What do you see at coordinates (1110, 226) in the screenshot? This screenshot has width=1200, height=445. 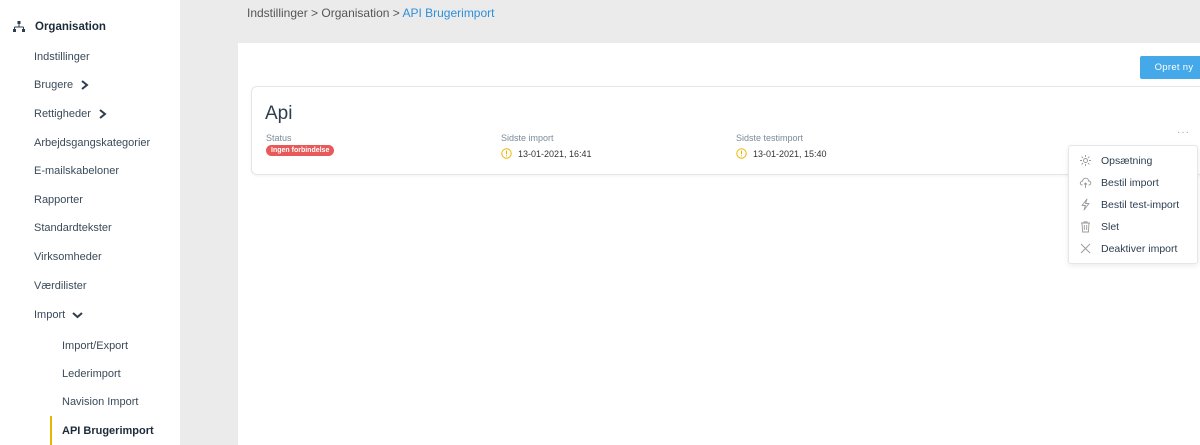 I see `menu-item-label: Slet` at bounding box center [1110, 226].